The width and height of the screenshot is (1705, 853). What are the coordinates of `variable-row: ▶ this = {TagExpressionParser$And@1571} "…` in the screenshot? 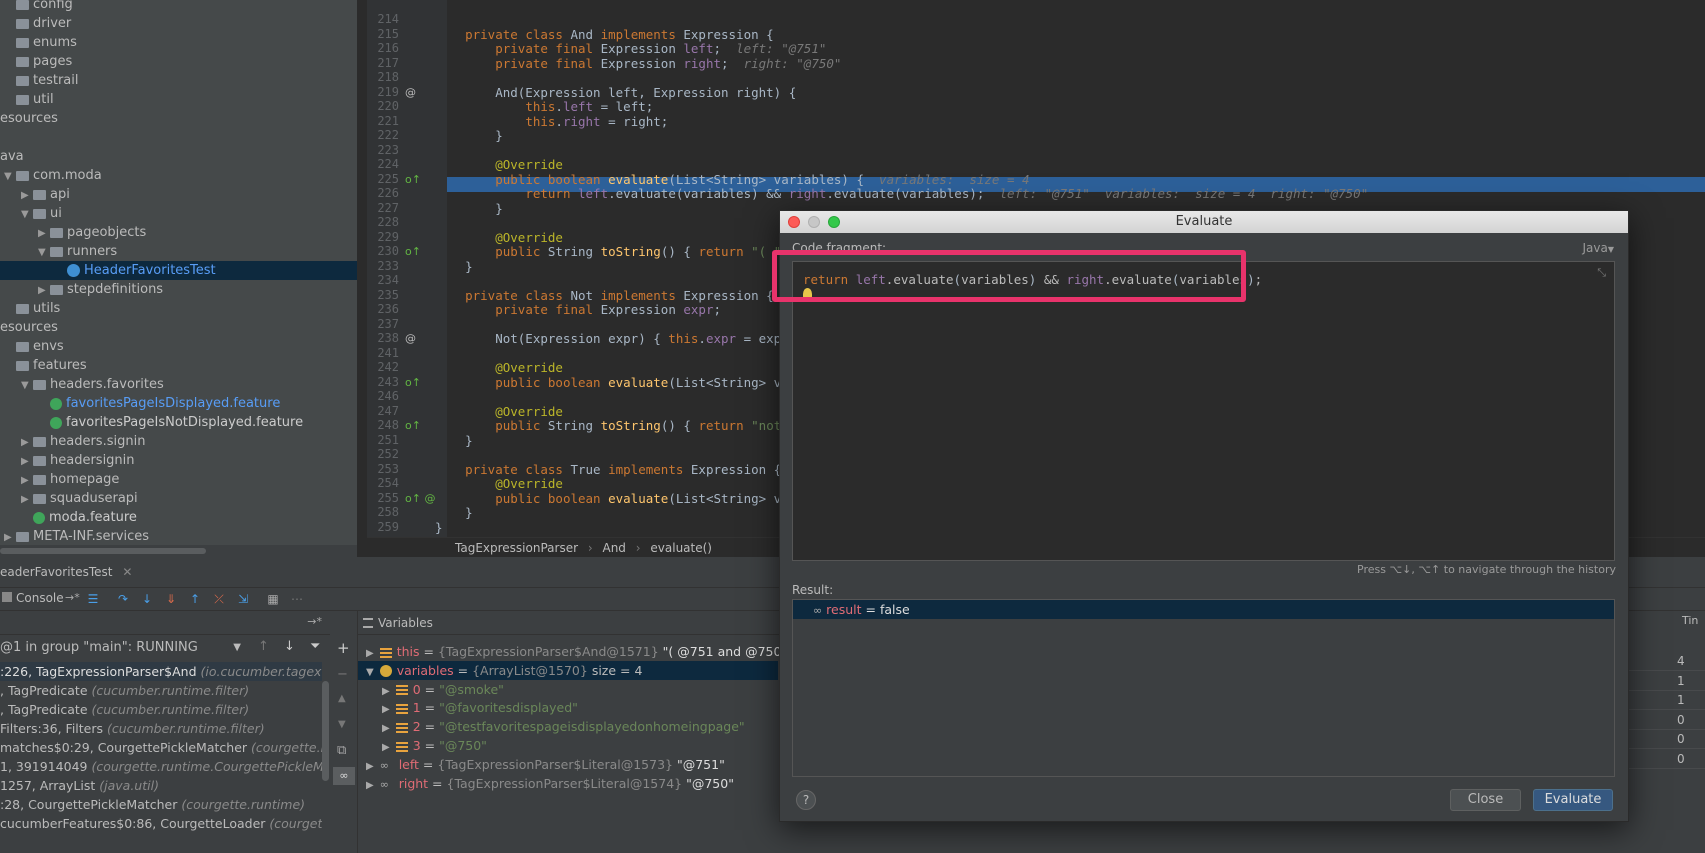 It's located at (577, 651).